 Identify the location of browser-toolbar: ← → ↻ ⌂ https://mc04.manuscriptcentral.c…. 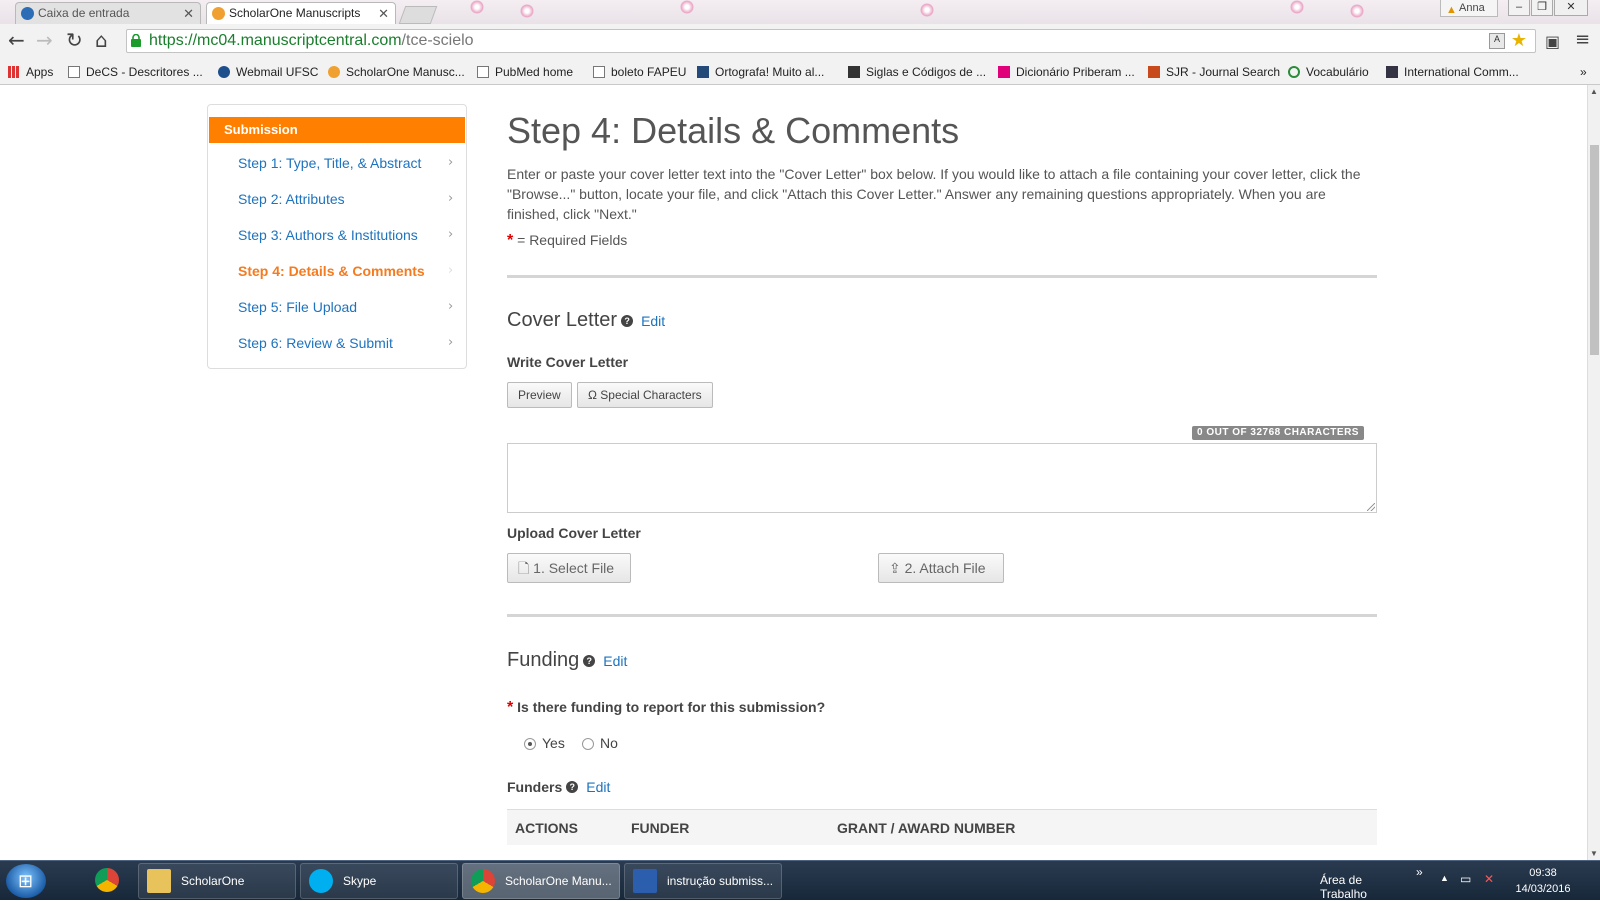
(800, 42).